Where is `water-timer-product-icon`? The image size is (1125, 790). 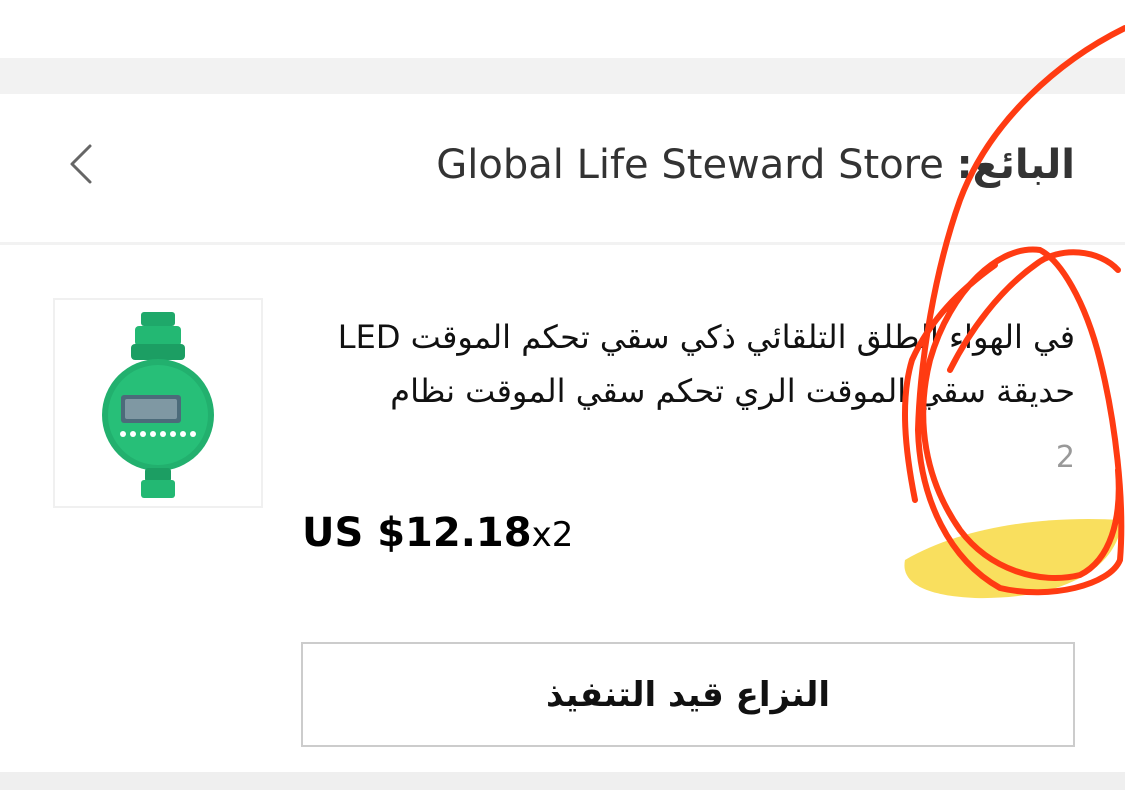 water-timer-product-icon is located at coordinates (158, 405).